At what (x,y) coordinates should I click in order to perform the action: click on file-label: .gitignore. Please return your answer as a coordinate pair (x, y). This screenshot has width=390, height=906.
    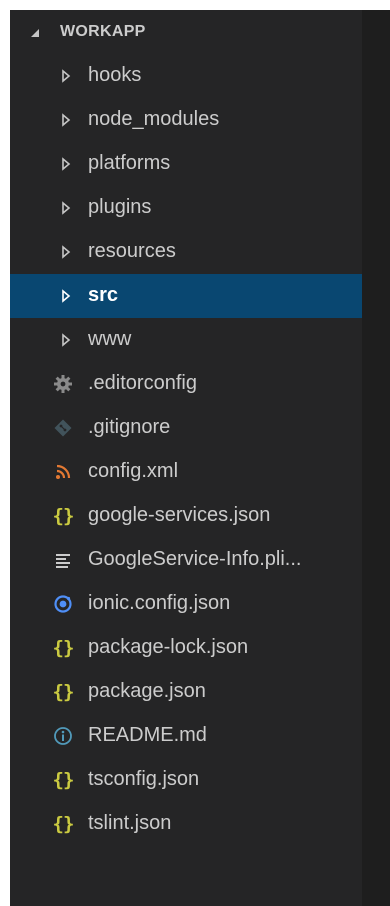
    Looking at the image, I should click on (129, 427).